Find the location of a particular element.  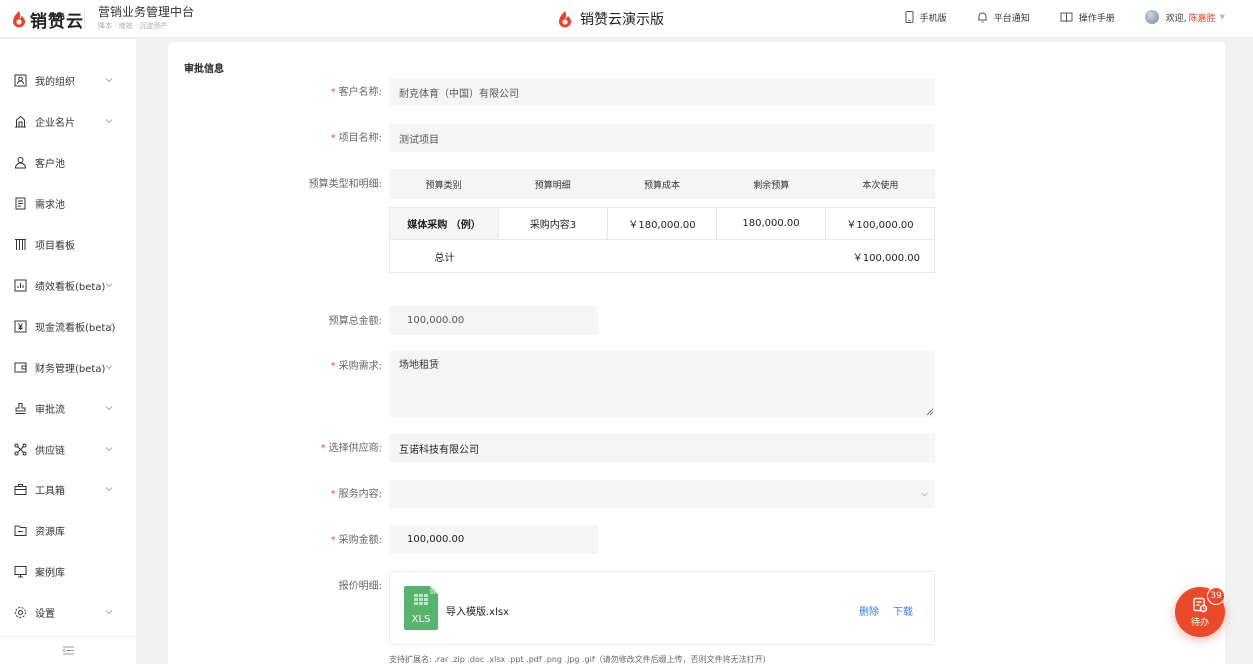

document-icon is located at coordinates (20, 203).